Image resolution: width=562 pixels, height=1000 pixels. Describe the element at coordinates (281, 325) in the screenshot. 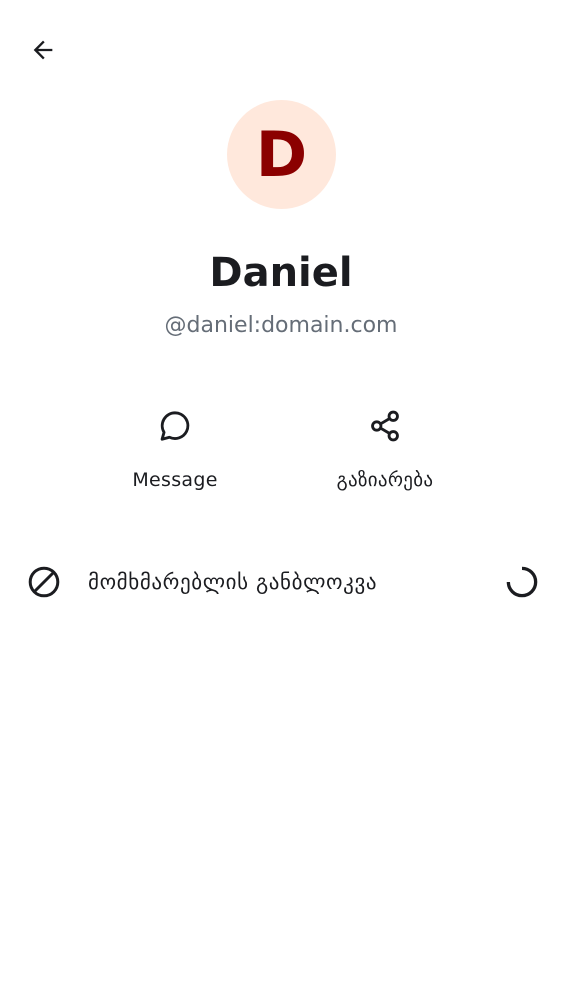

I see `user-id: @daniel:domain.com` at that location.